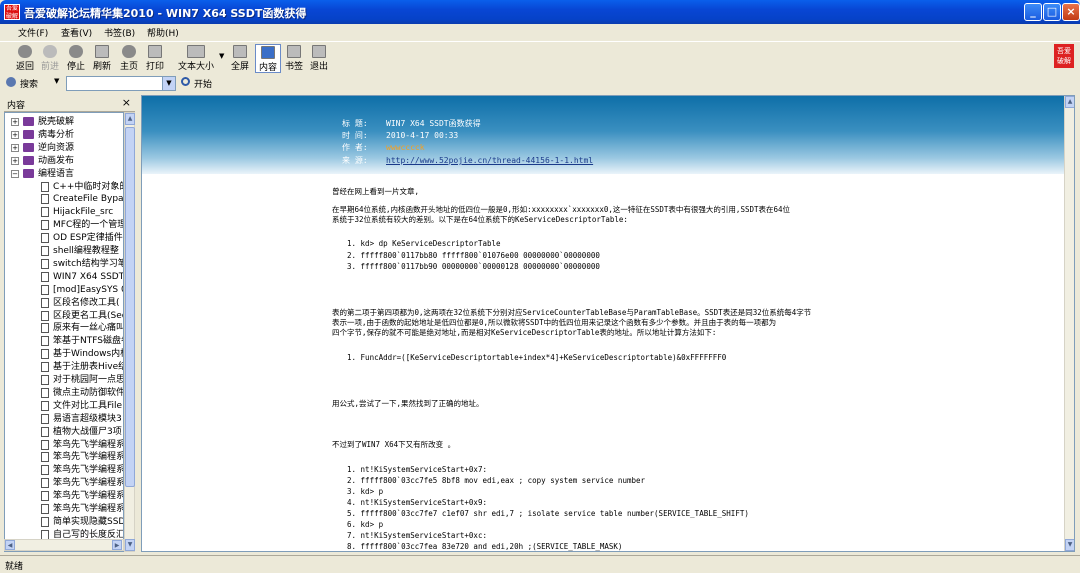 The height and width of the screenshot is (573, 1080). Describe the element at coordinates (56, 81) in the screenshot. I see `search-dropdown-icon: ▼` at that location.